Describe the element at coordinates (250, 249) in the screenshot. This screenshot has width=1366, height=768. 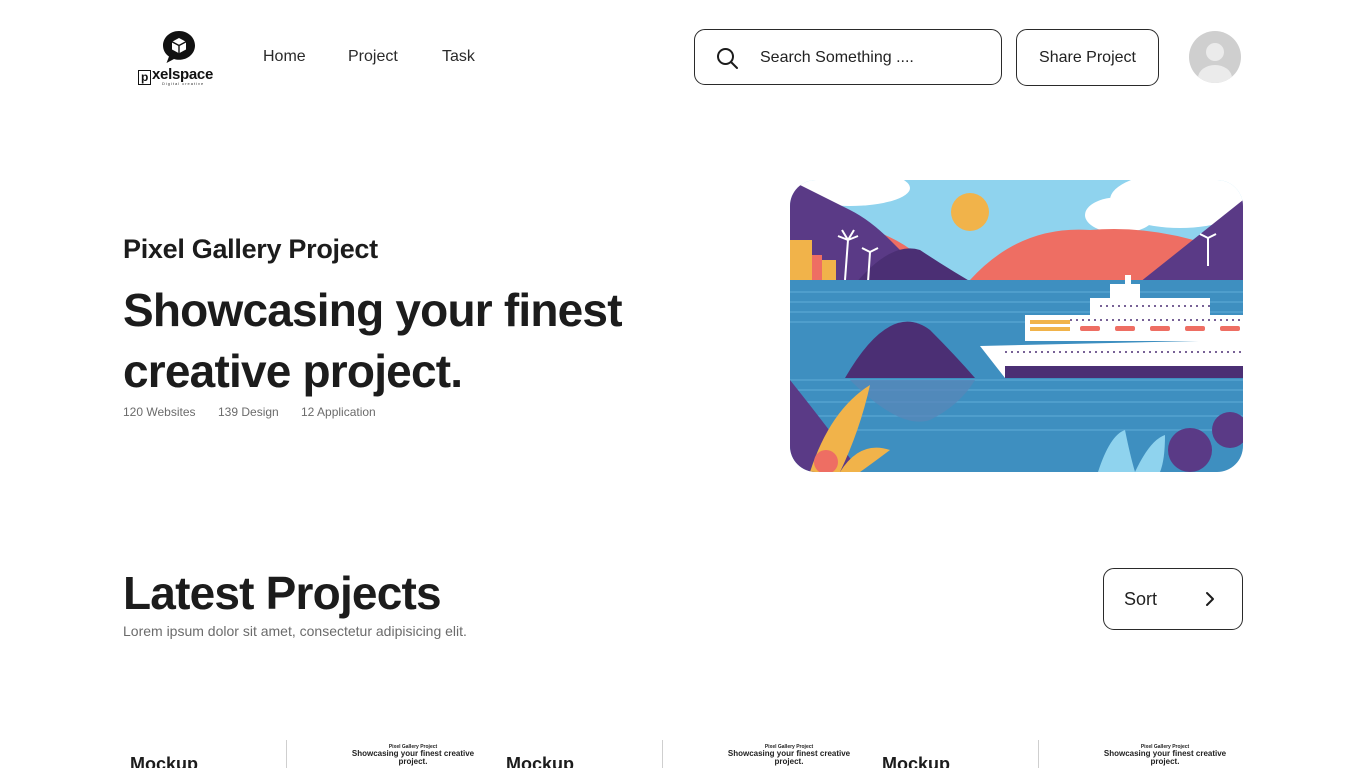
I see `hero-subtitle: Pixel Gallery Project` at that location.